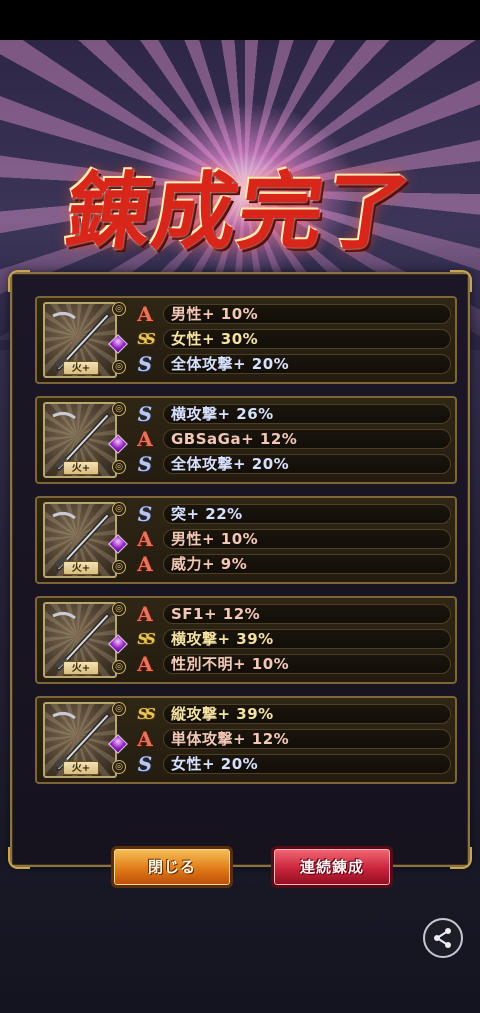 This screenshot has height=1013, width=480. I want to click on stat-text: 女性+ 20%, so click(215, 764).